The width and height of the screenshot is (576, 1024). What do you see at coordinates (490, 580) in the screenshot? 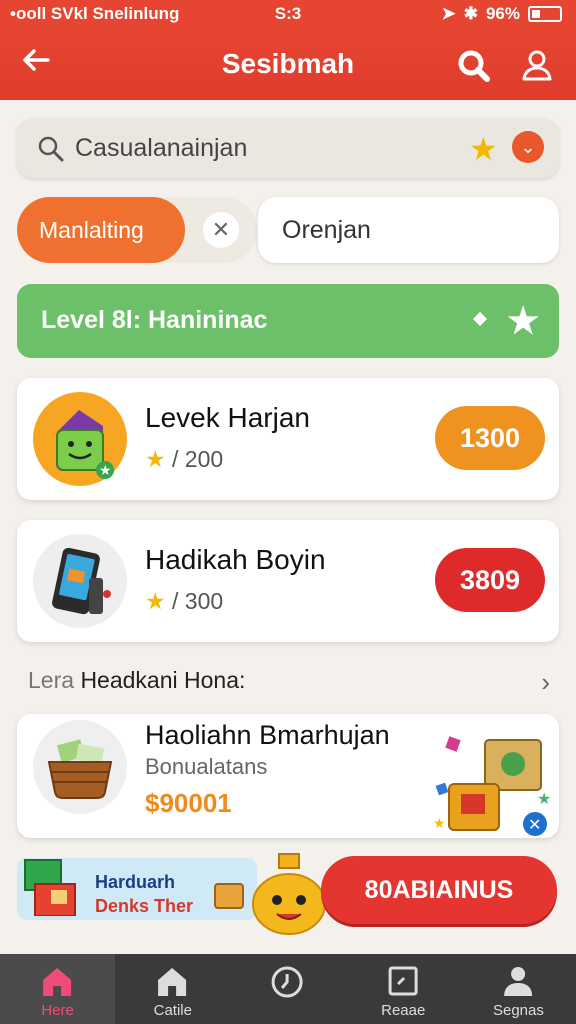
I see `price-button: 3809` at bounding box center [490, 580].